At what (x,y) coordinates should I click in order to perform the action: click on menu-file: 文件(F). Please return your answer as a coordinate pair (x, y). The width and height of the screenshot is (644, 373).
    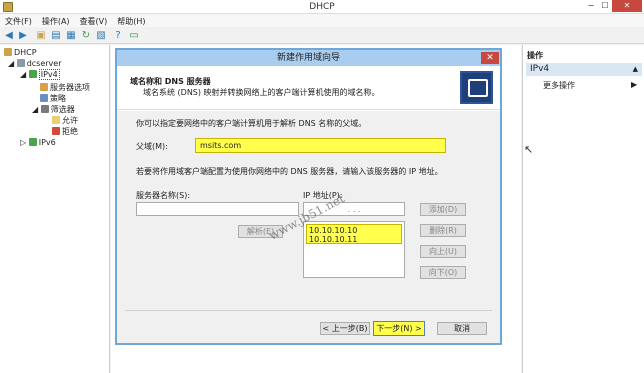
    Looking at the image, I should click on (18, 21).